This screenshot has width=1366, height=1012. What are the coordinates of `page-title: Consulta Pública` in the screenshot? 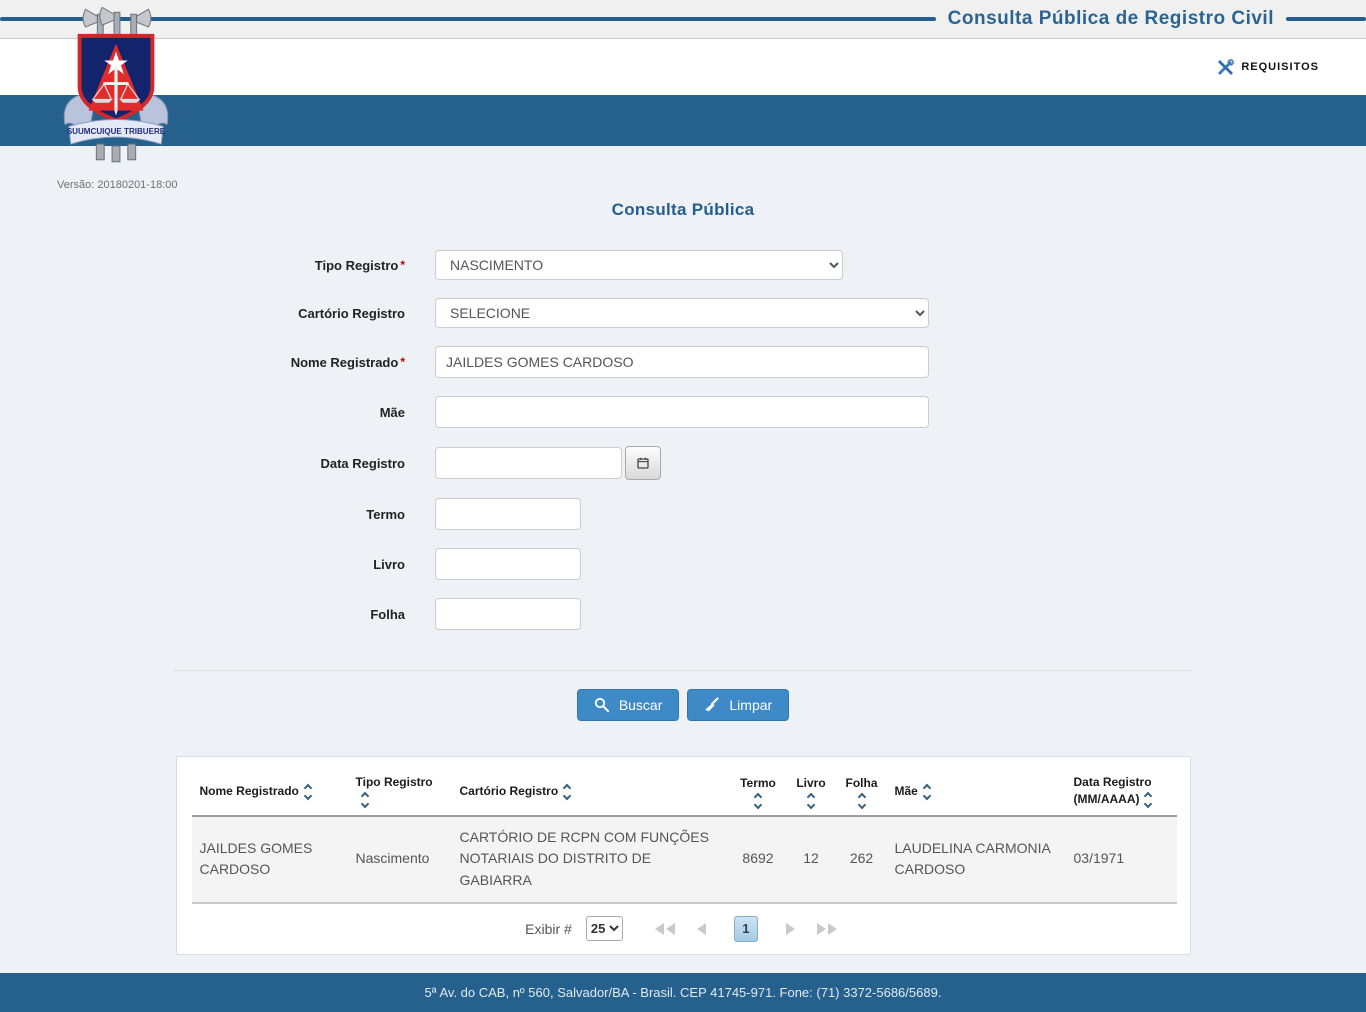 It's located at (683, 209).